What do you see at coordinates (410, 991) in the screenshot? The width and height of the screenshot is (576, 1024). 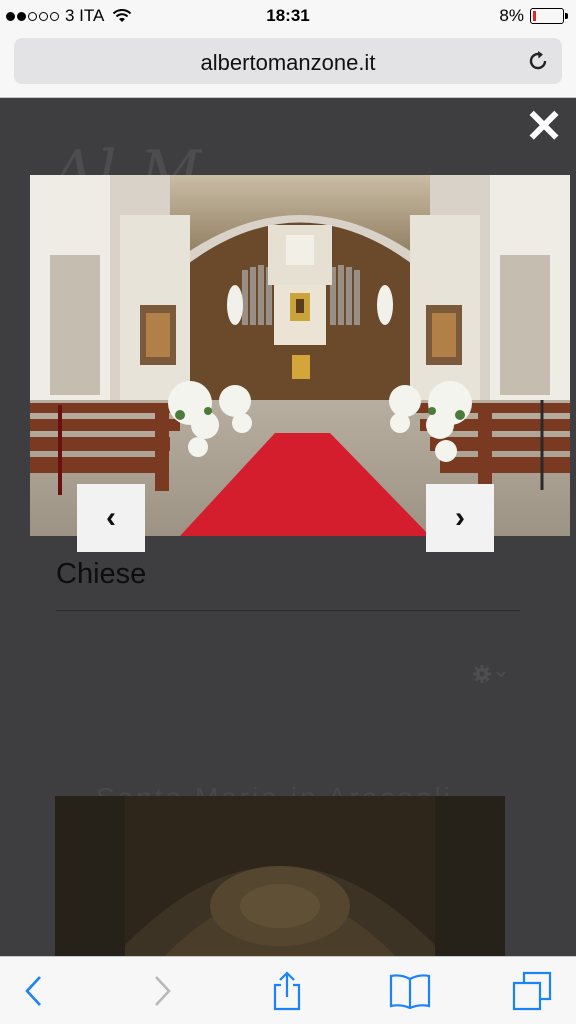 I see `bookmarks-icon` at bounding box center [410, 991].